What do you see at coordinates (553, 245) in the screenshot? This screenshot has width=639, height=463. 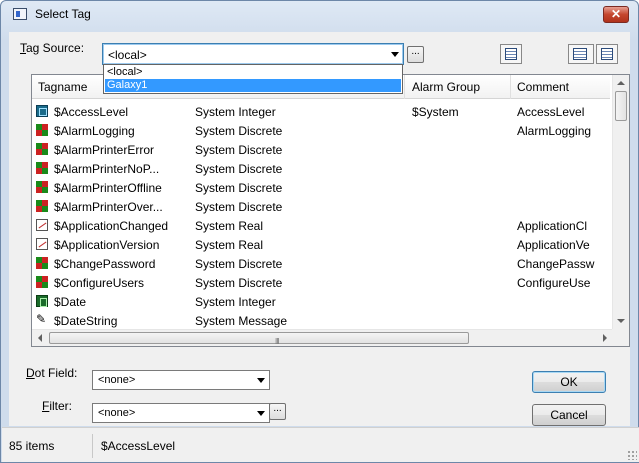 I see `cell-comment: ApplicationVe` at bounding box center [553, 245].